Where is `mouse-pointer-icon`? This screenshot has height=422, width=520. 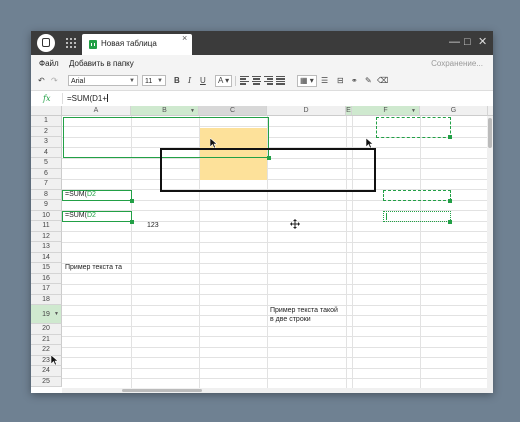
mouse-pointer-icon is located at coordinates (55, 360).